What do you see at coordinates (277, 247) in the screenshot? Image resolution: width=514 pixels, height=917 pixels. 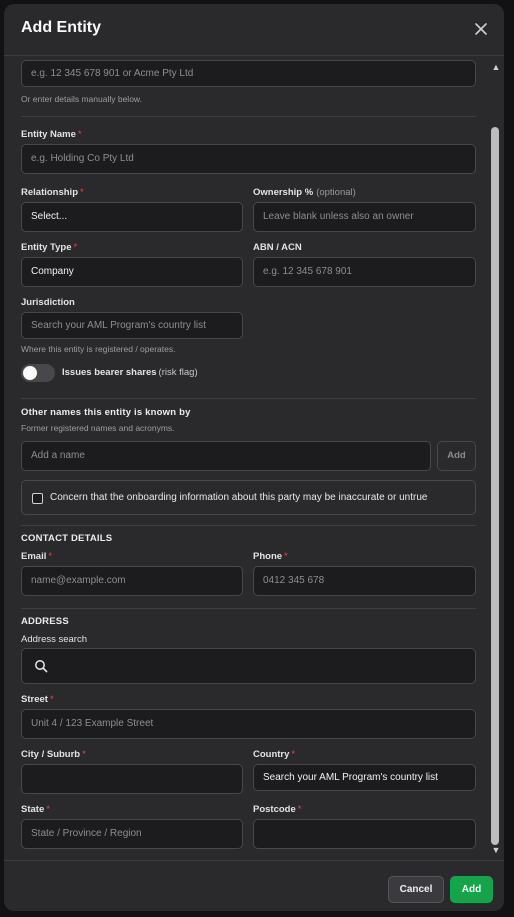 I see `abn-label: ABN / ACN` at bounding box center [277, 247].